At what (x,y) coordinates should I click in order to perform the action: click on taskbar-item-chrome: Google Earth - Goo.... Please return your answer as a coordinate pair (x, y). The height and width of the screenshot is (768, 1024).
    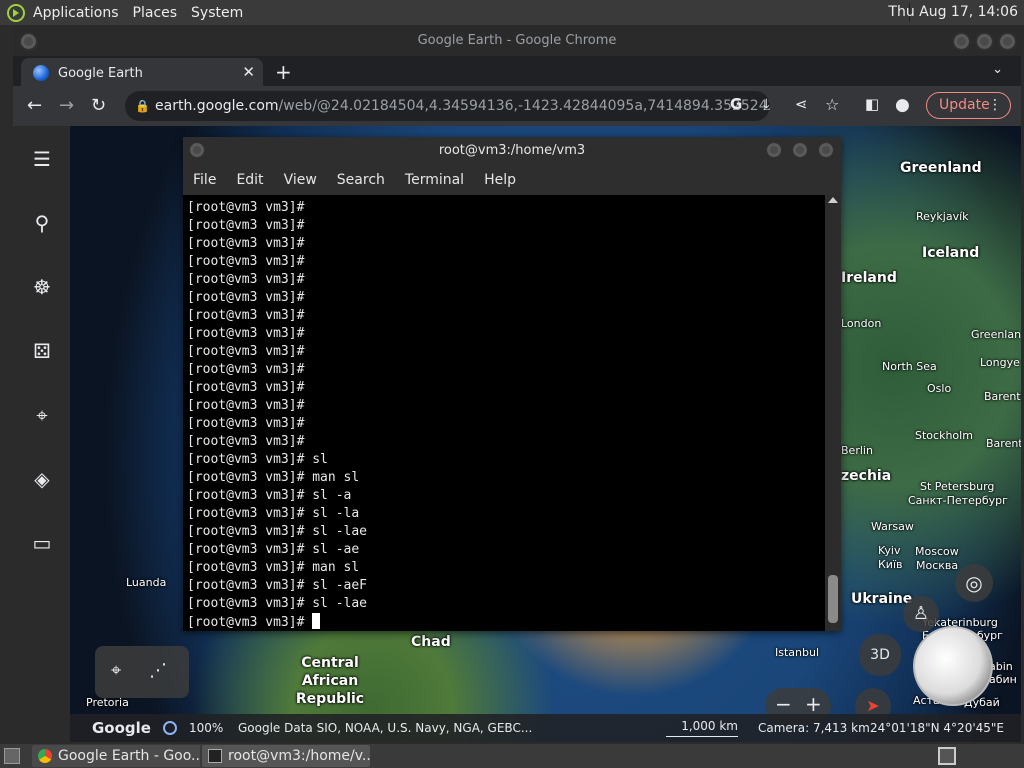
    Looking at the image, I should click on (116, 756).